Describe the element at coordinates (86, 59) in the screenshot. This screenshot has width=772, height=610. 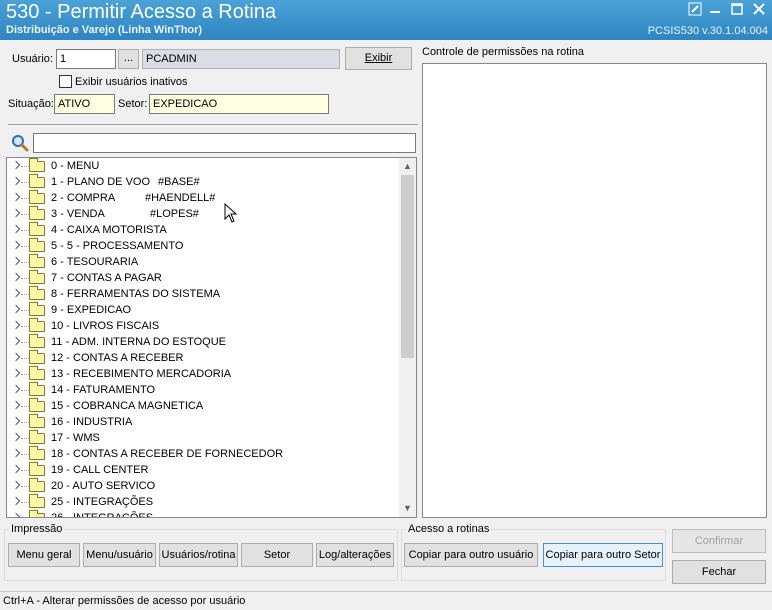
I see `usuario-code-input: 1` at that location.